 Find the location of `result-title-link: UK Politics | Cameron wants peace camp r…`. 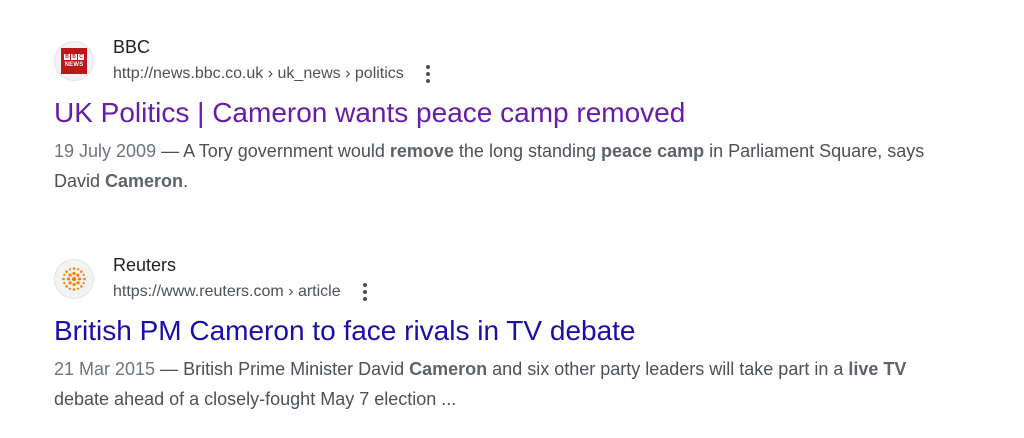

result-title-link: UK Politics | Cameron wants peace camp r… is located at coordinates (504, 113).